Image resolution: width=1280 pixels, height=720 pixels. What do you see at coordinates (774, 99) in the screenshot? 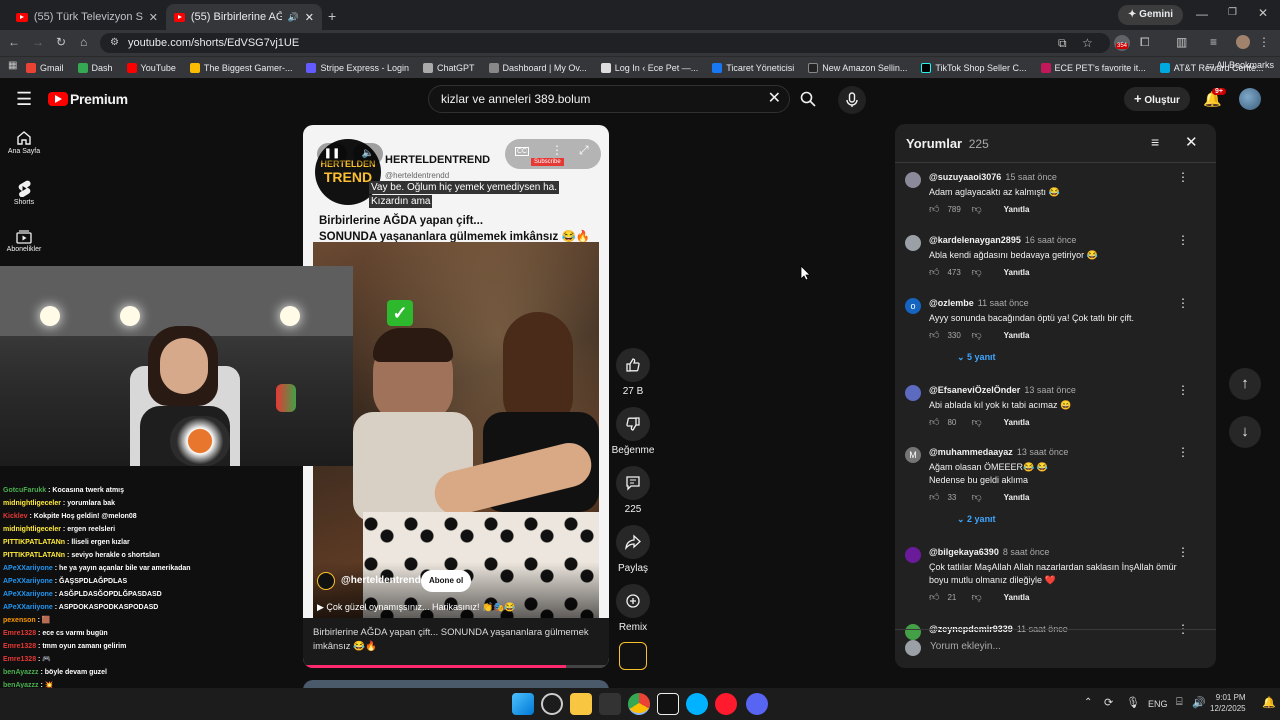
I see `clear-search-icon: ✕` at bounding box center [774, 99].